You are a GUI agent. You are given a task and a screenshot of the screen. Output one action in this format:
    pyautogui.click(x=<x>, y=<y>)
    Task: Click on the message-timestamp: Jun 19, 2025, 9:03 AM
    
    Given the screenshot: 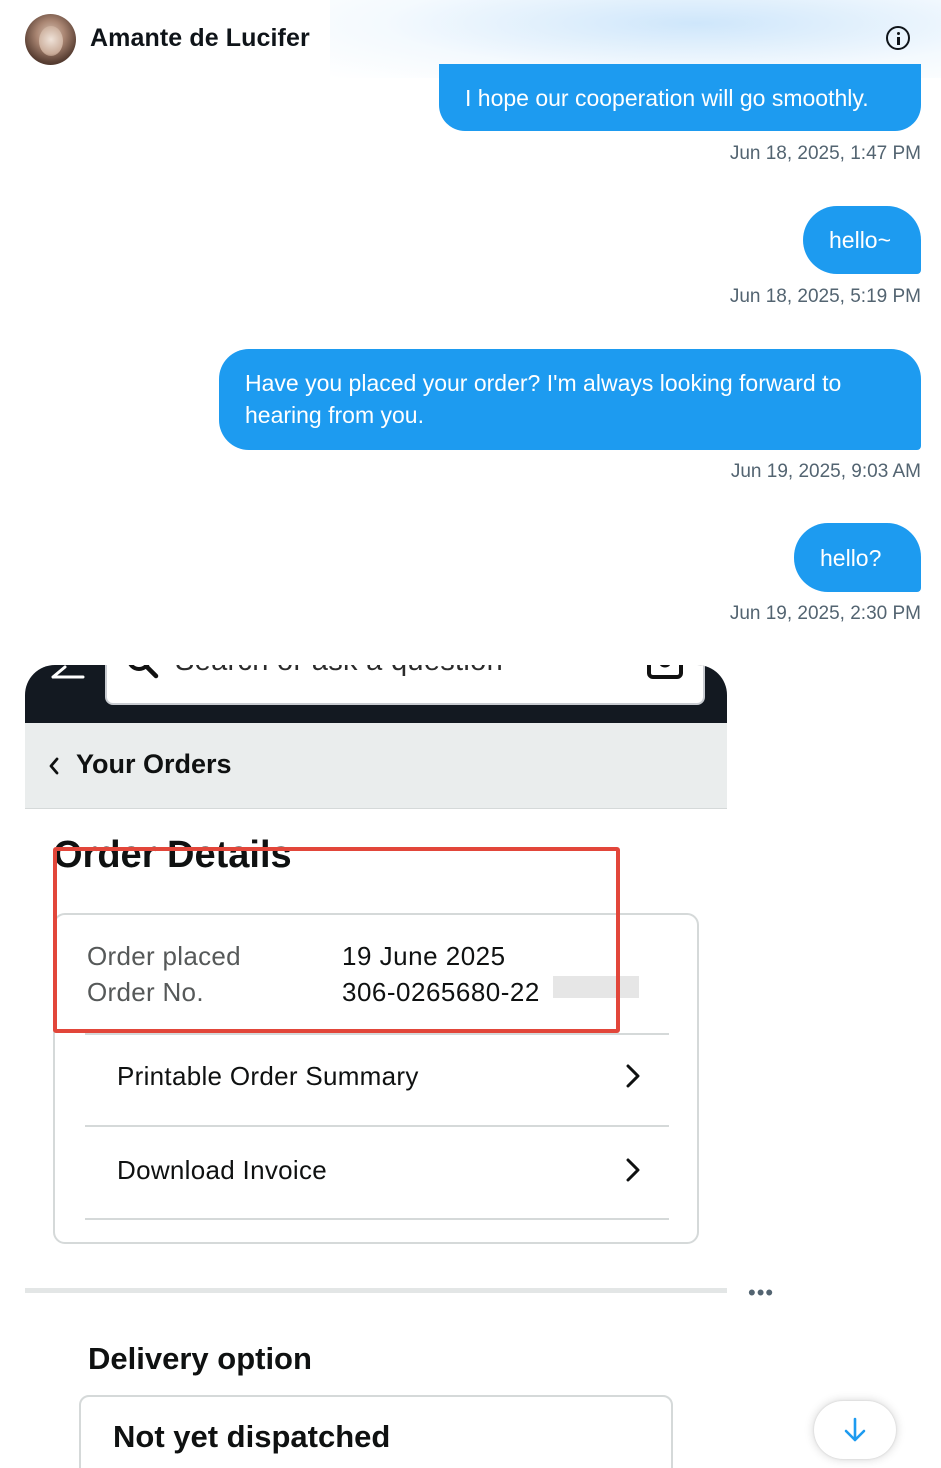 What is the action you would take?
    pyautogui.click(x=825, y=471)
    